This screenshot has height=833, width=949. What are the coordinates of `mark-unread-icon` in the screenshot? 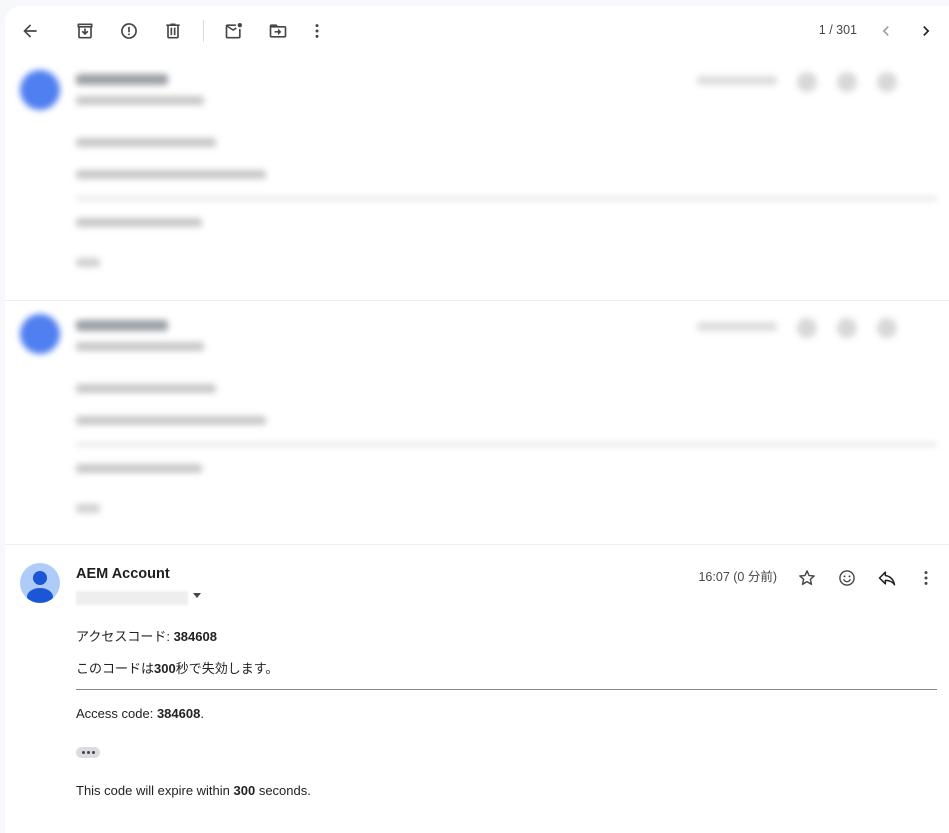 It's located at (233, 31).